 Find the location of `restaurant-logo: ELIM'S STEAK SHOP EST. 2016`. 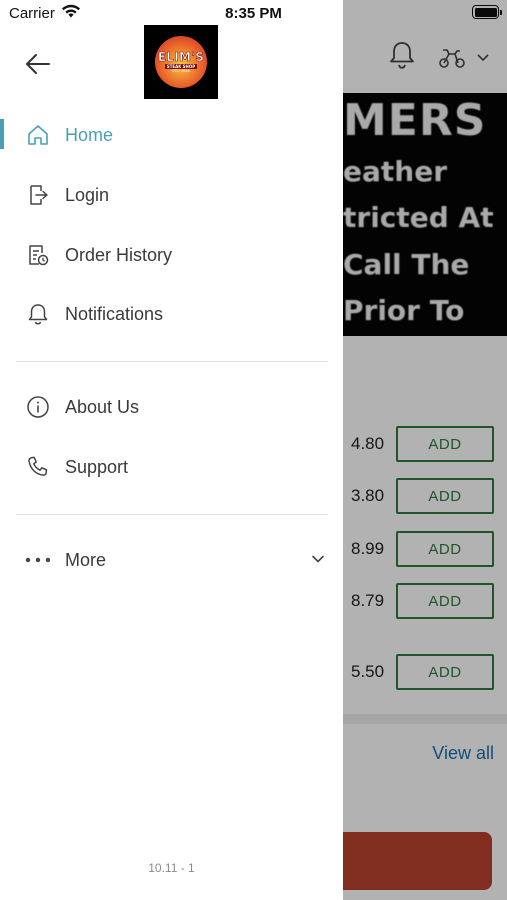

restaurant-logo: ELIM'S STEAK SHOP EST. 2016 is located at coordinates (181, 62).